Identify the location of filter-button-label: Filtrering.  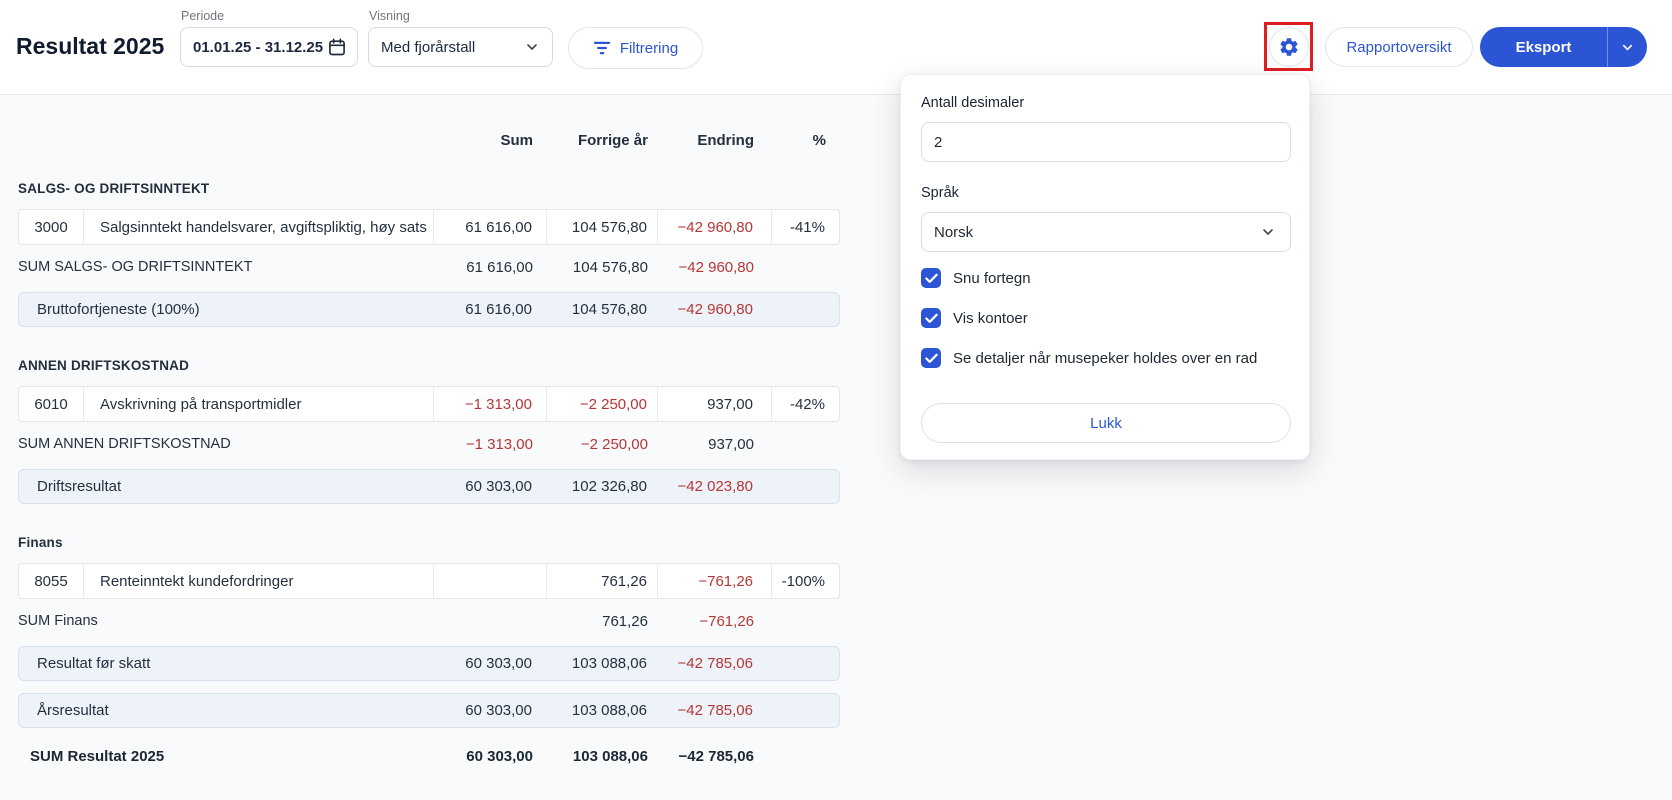
(649, 48).